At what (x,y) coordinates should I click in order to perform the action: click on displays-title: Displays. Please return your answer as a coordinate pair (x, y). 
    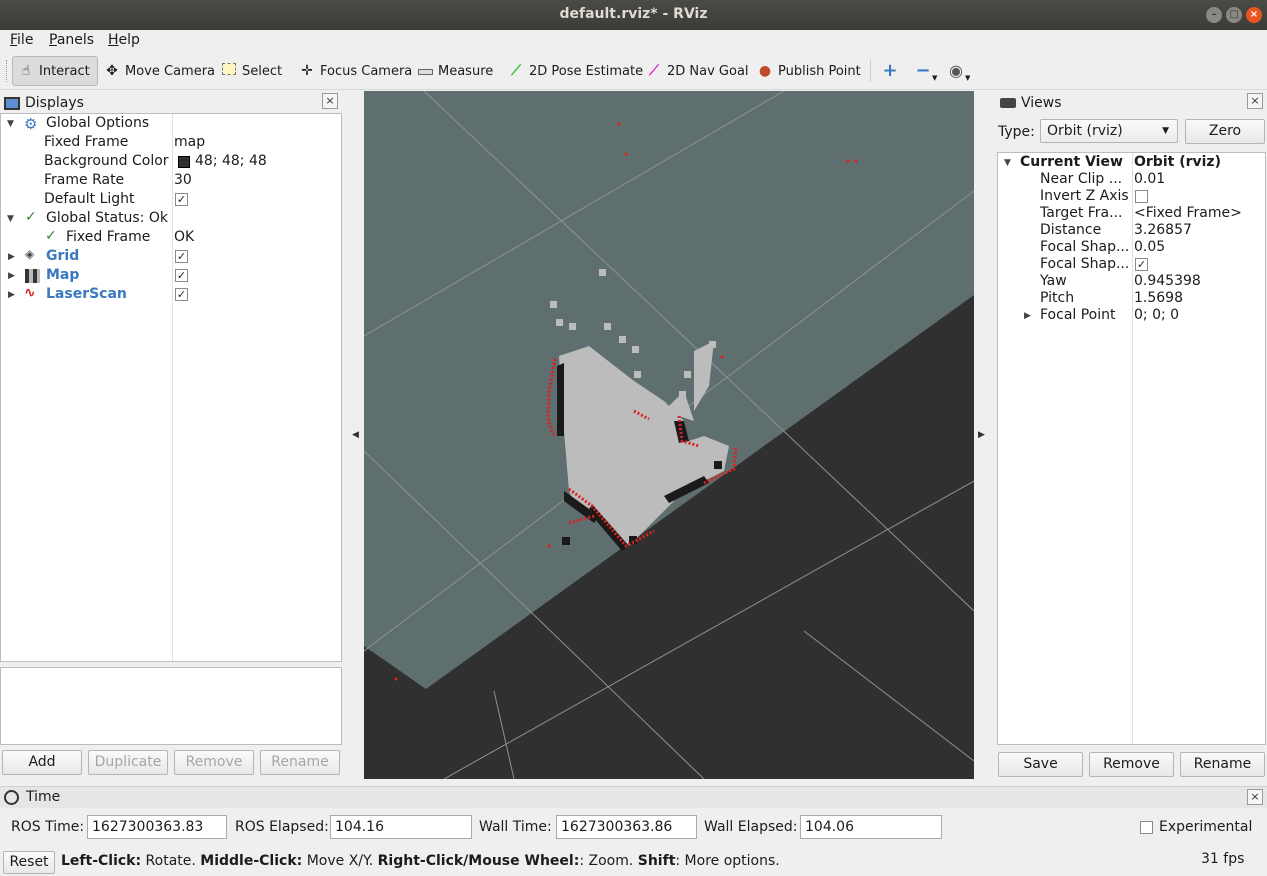
    Looking at the image, I should click on (54, 103).